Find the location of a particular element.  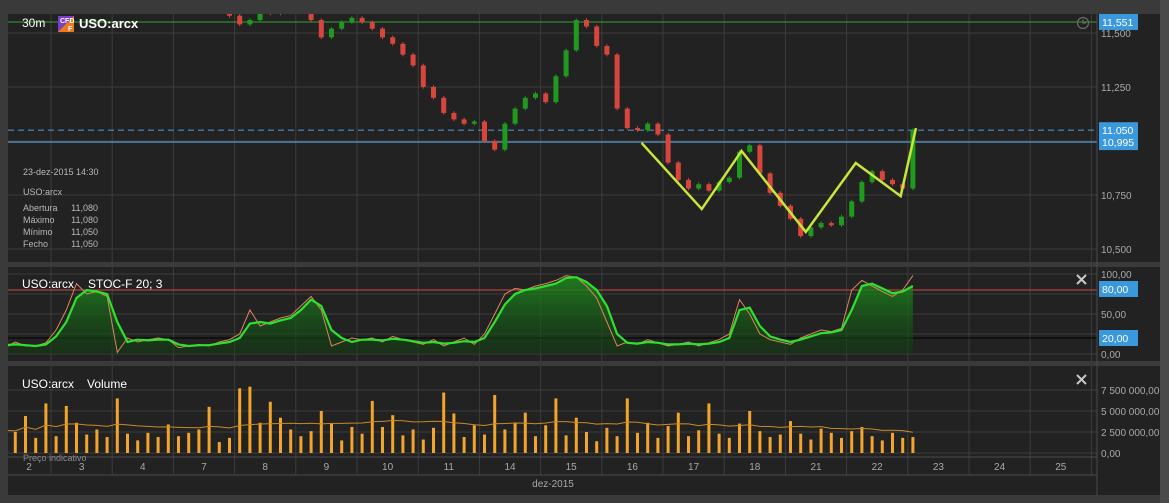

price-tick-label: 10,500 is located at coordinates (1116, 250).